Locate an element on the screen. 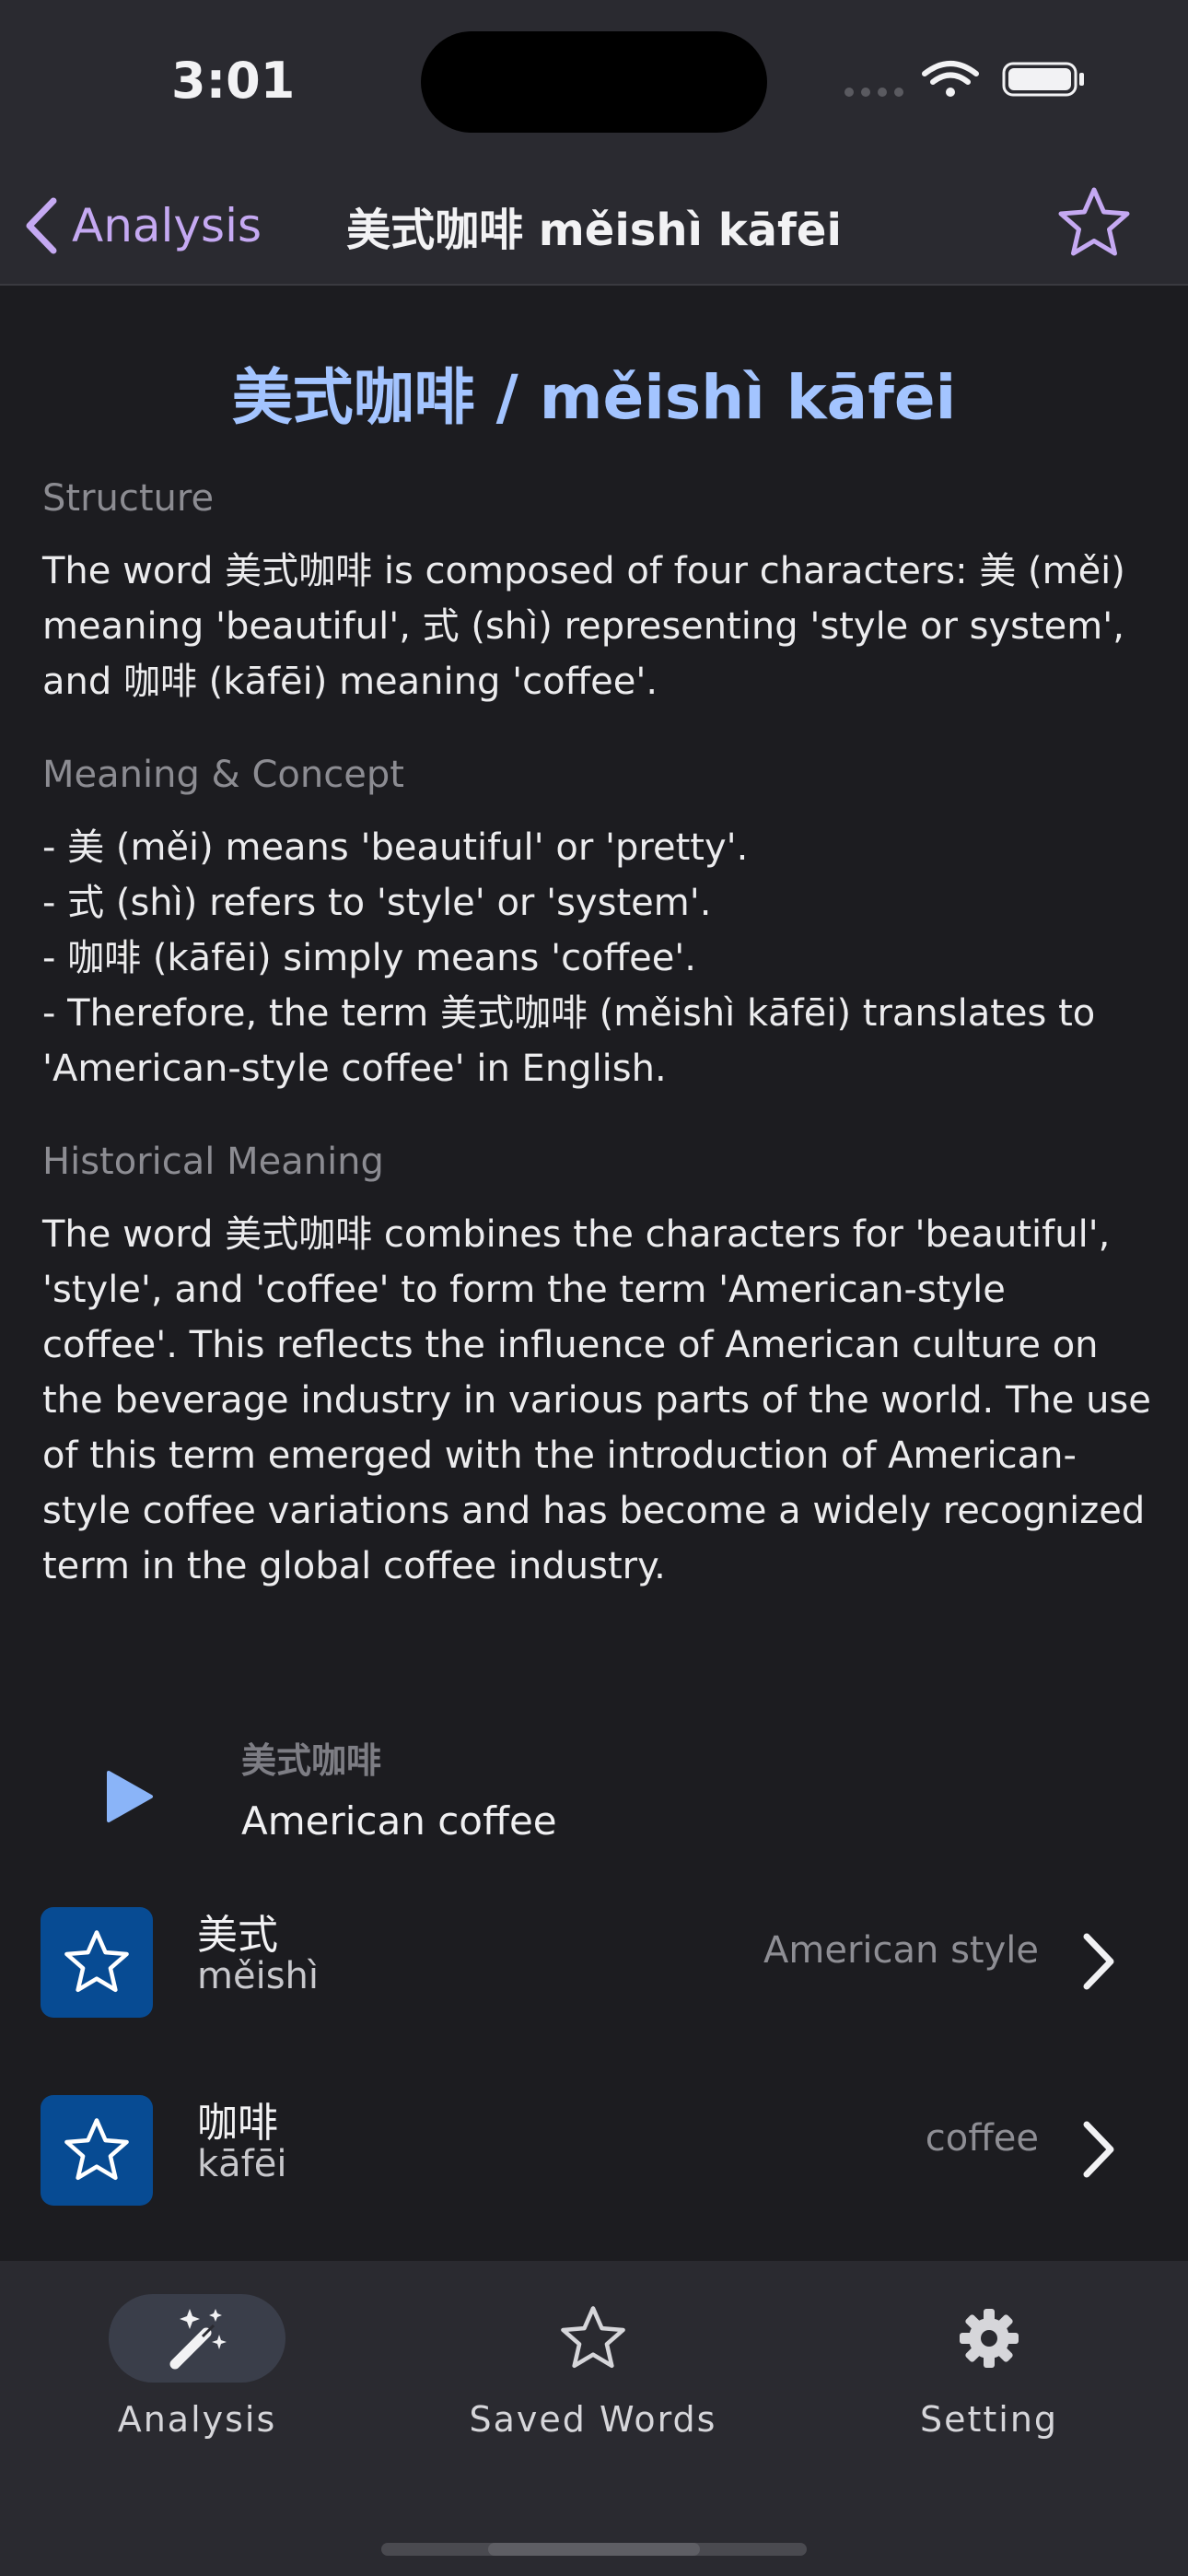 The image size is (1188, 2576). tab-bar: Analysis Saved Words Setting is located at coordinates (594, 2418).